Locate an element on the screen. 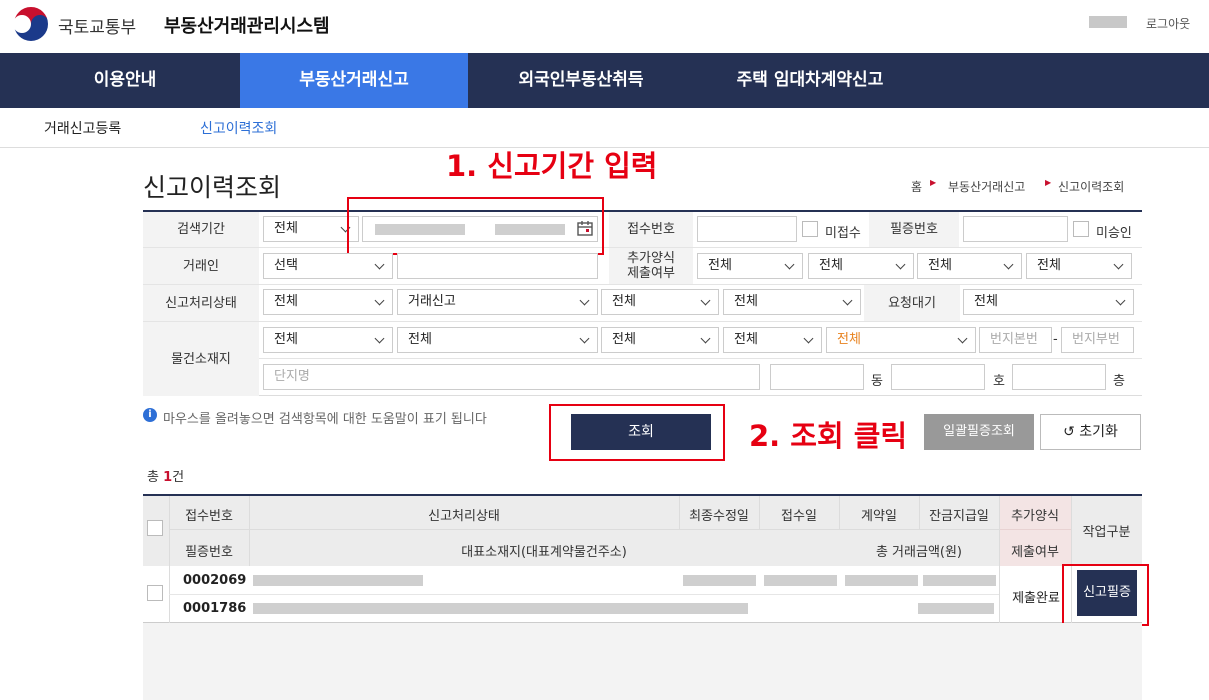  location-mountain-select: 전체 is located at coordinates (901, 340).